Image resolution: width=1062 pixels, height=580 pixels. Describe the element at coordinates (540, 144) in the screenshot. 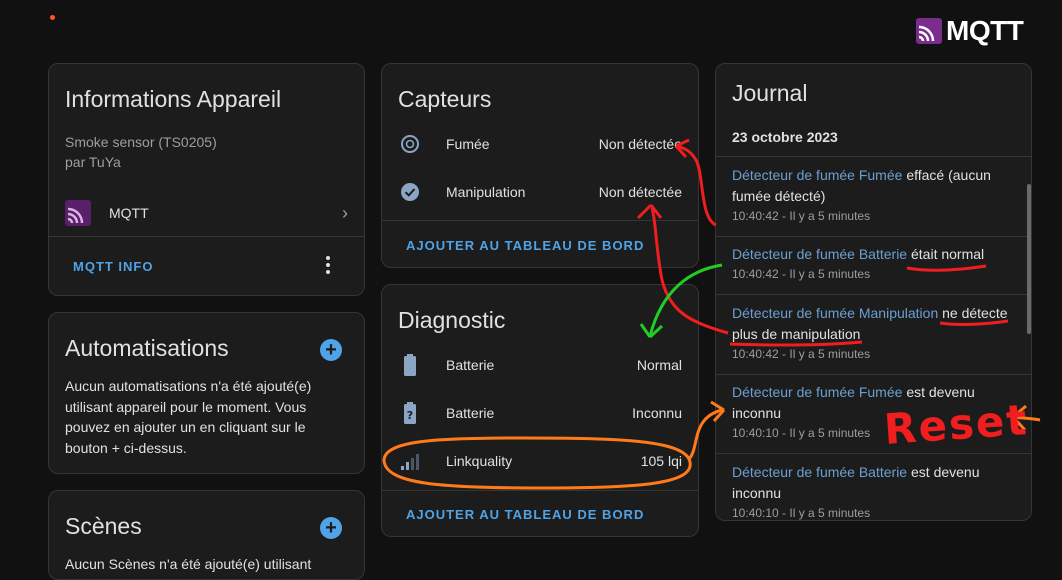

I see `sensor-row-smoke: Fumée Non détectée` at that location.